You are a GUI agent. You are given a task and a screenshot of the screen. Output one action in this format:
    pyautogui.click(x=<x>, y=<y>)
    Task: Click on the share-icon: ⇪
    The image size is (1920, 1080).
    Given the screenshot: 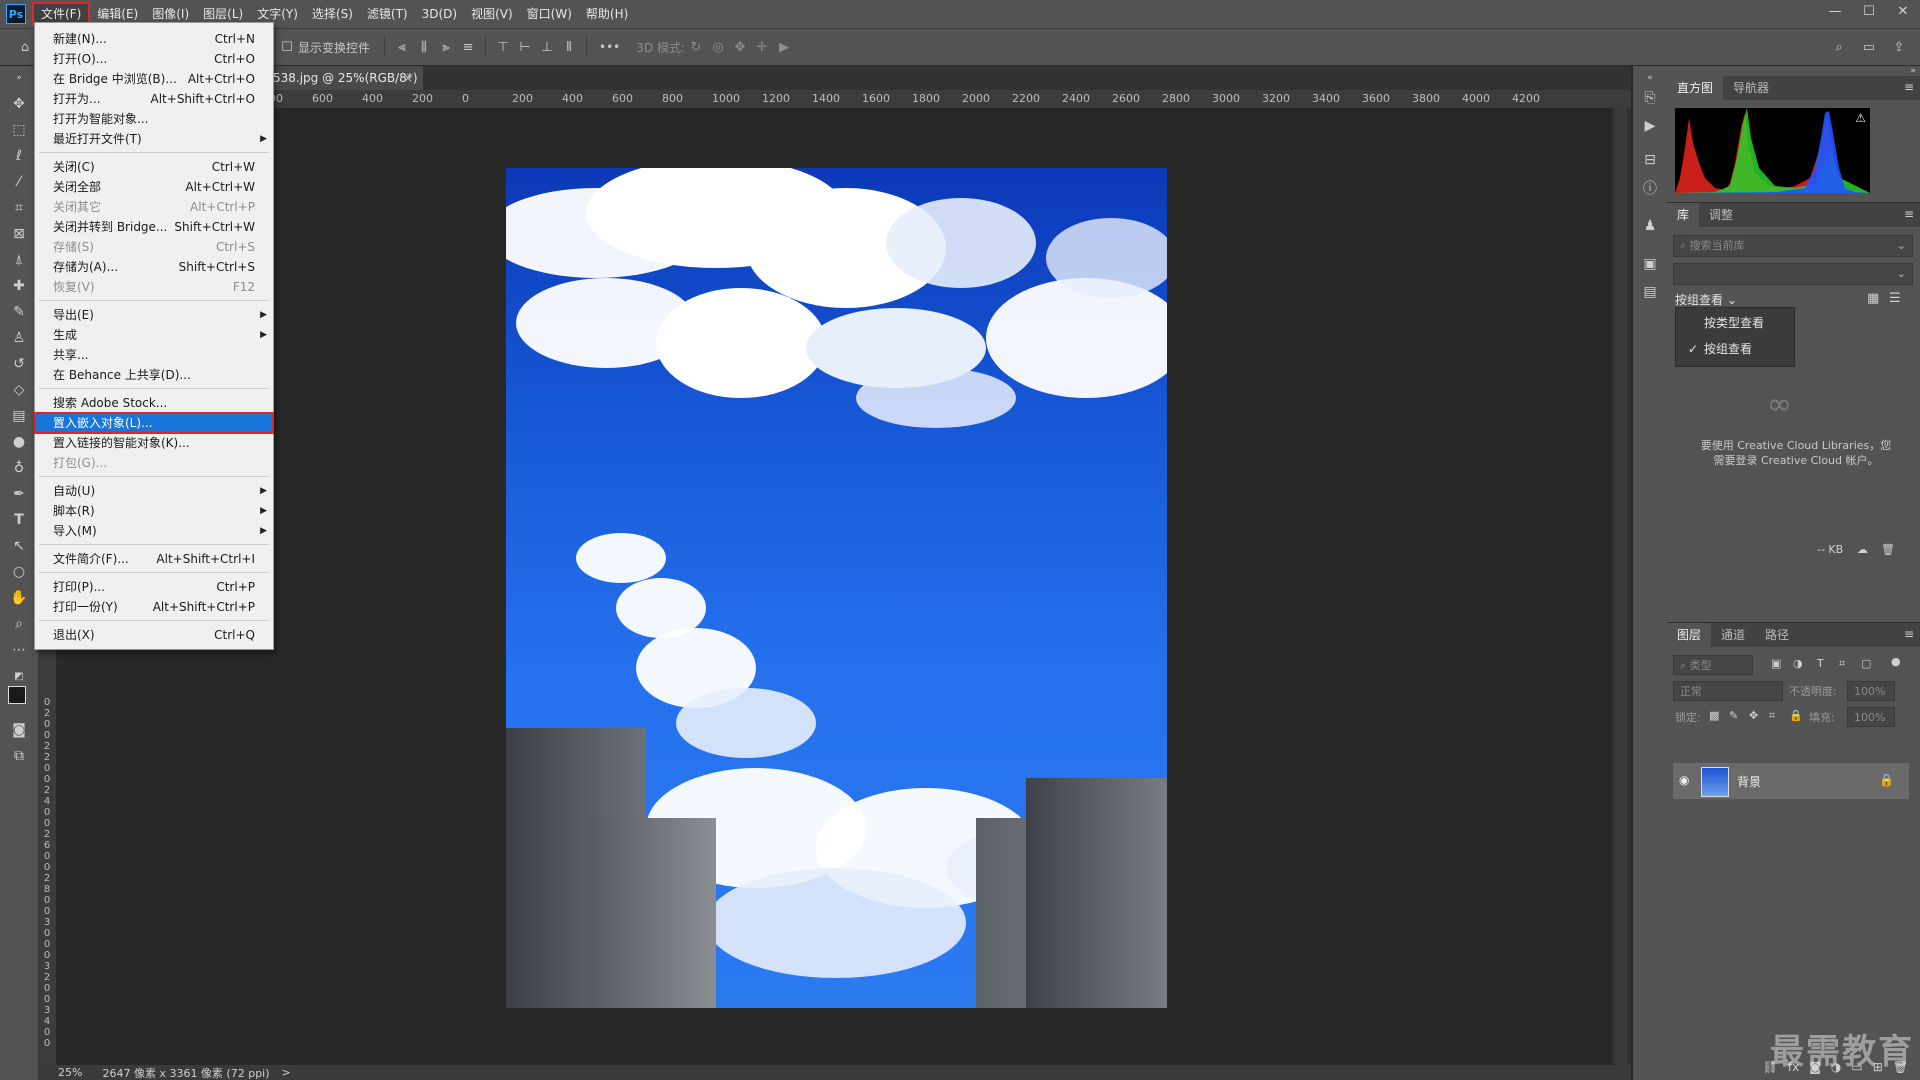 What is the action you would take?
    pyautogui.click(x=1899, y=47)
    